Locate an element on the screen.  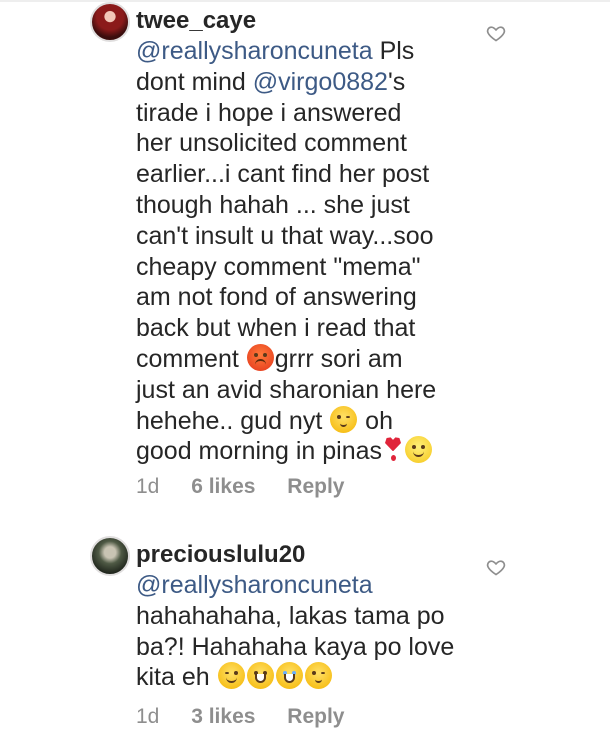
likes-count: 6 likes is located at coordinates (223, 486).